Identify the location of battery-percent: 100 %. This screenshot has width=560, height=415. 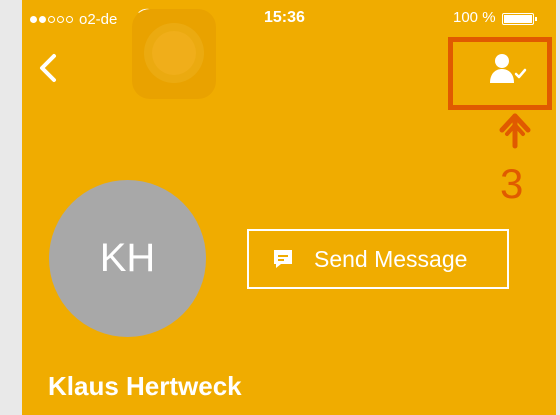
(474, 17).